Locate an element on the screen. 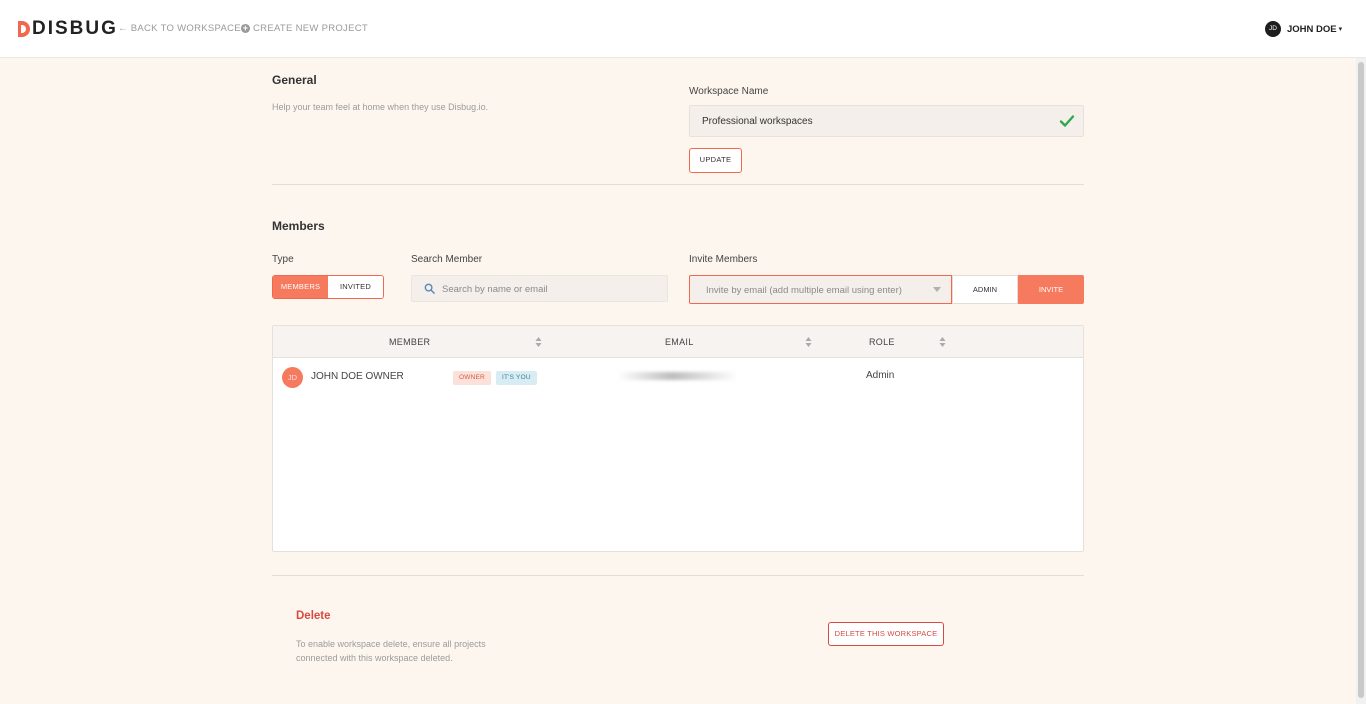 The width and height of the screenshot is (1366, 704). member-name: JOHN DOE OWNER is located at coordinates (357, 376).